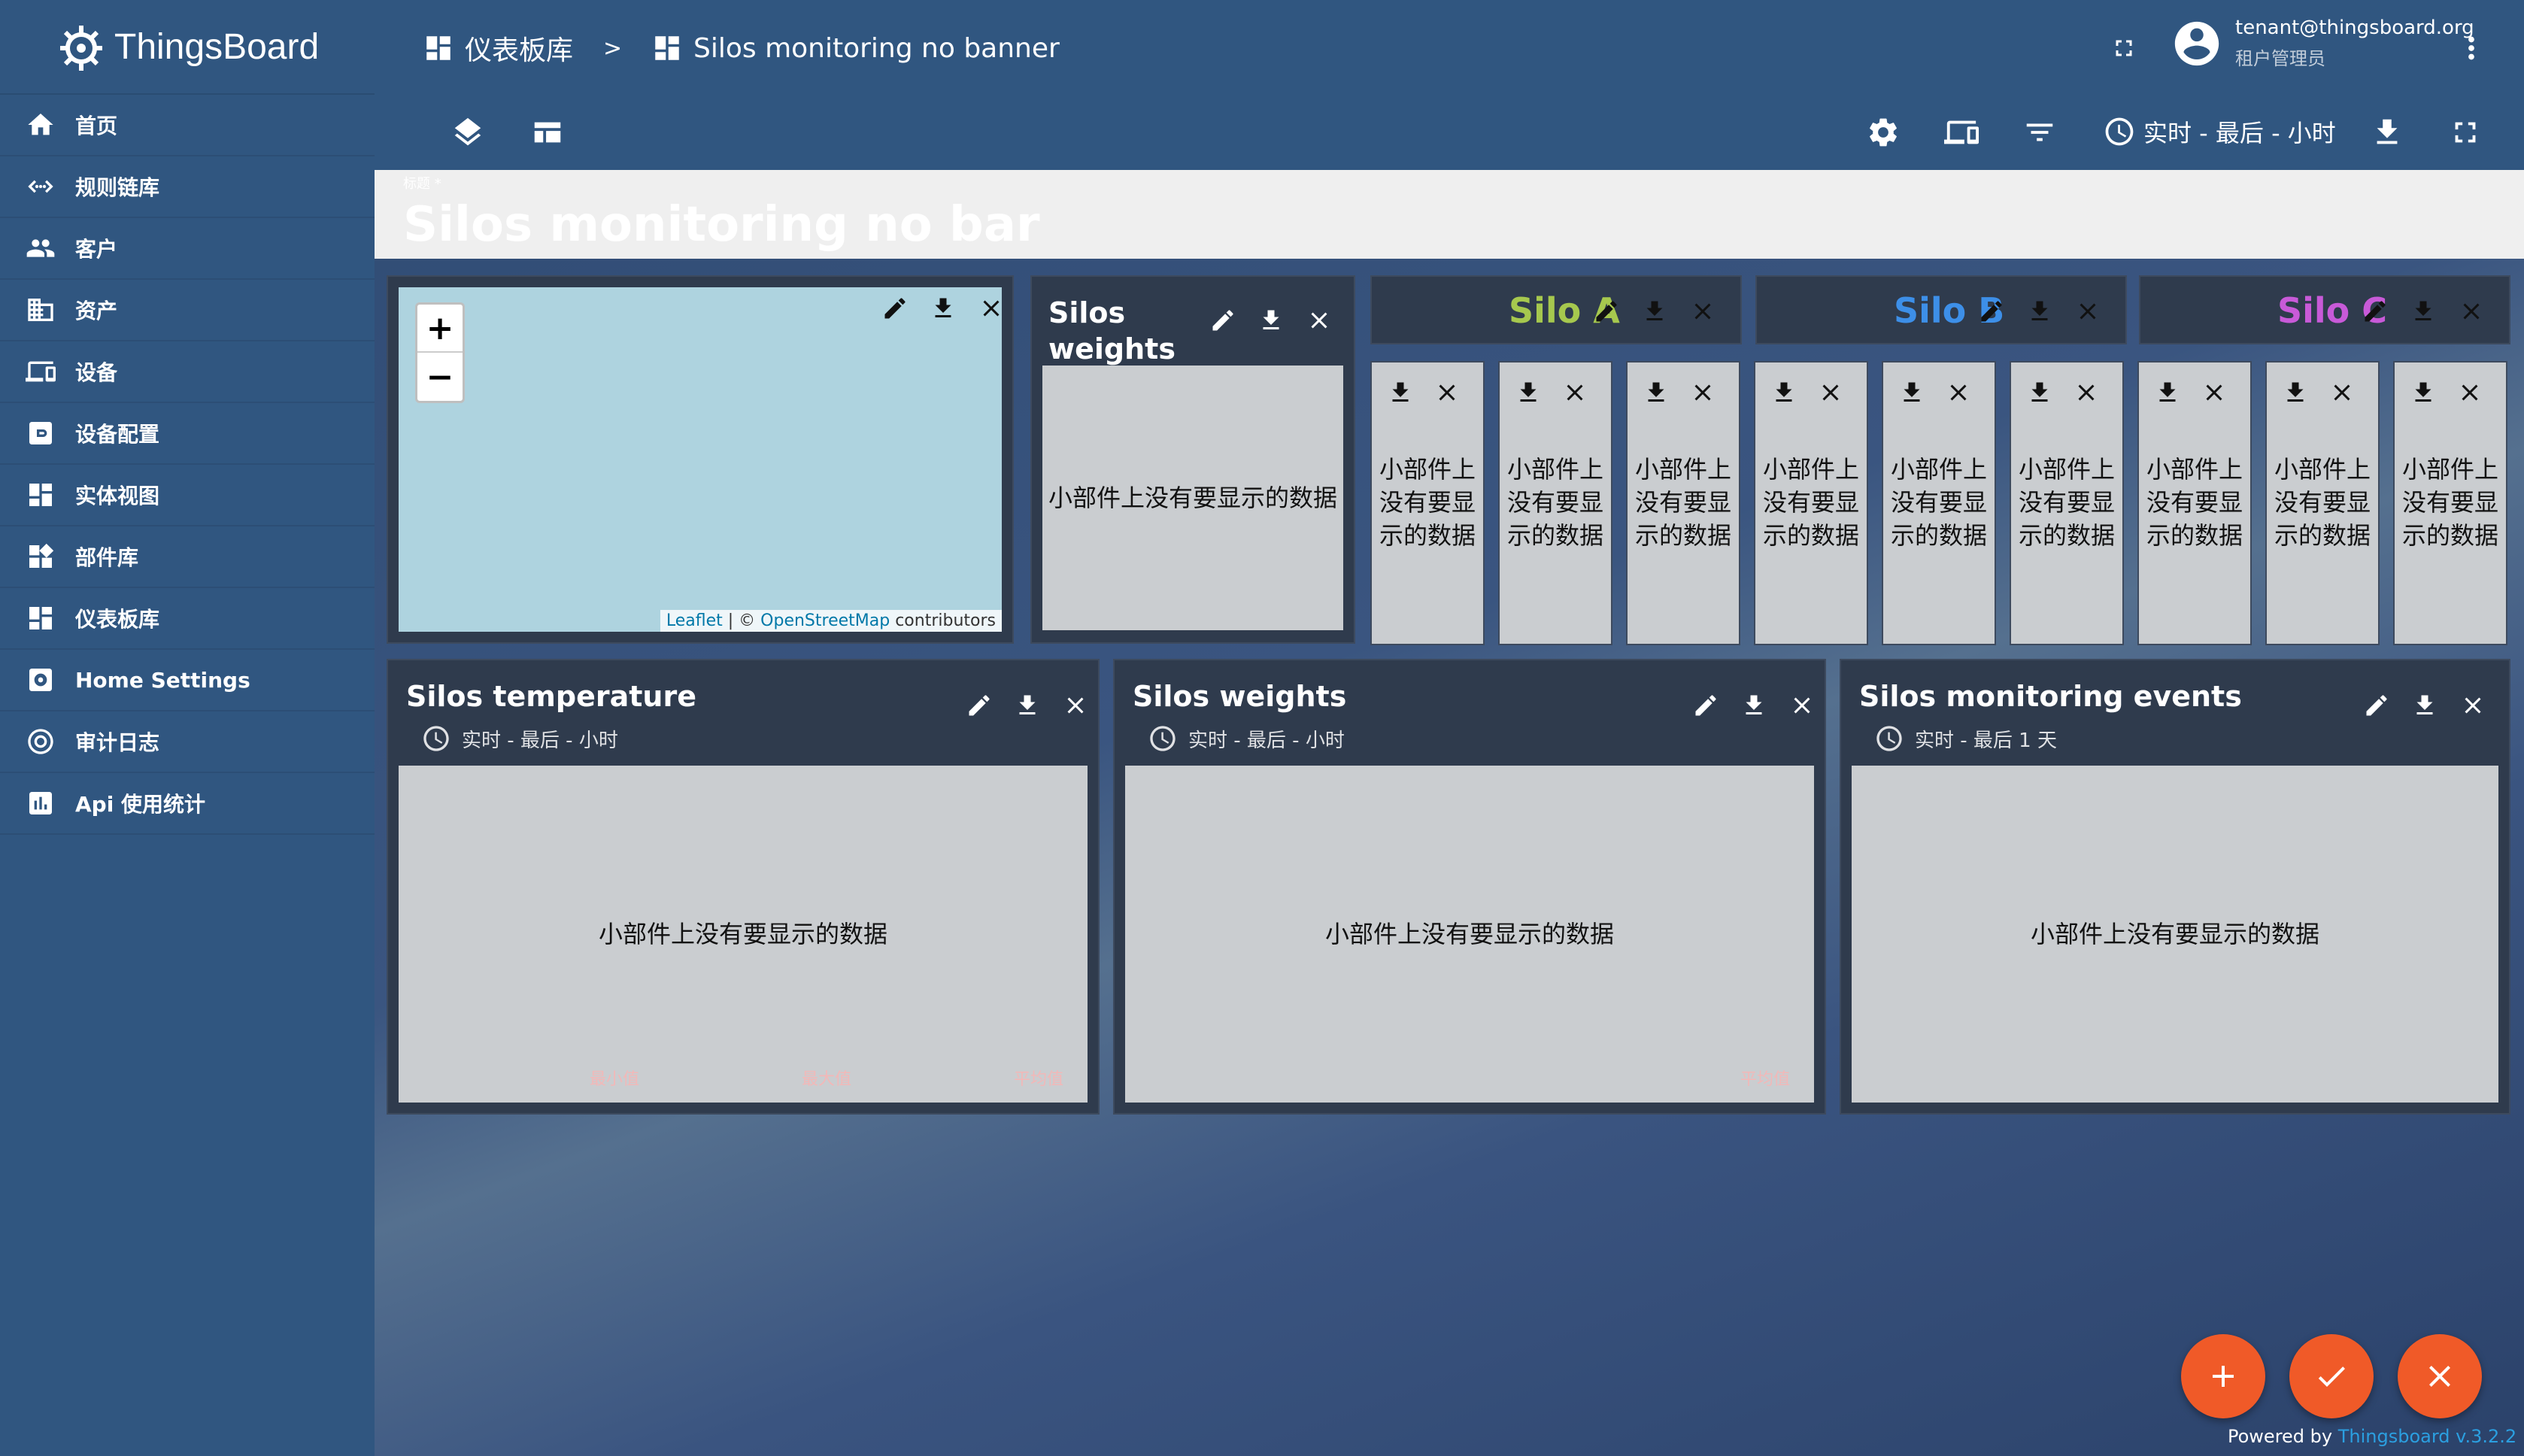 The height and width of the screenshot is (1456, 2524). I want to click on sidebar-item-audit-log: 审计日志, so click(187, 742).